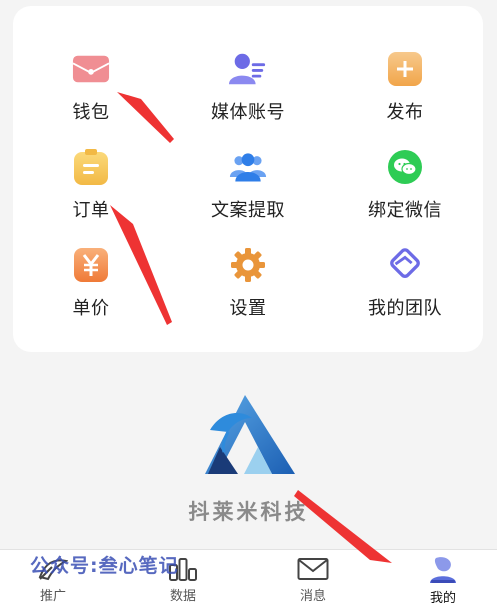 The image size is (497, 603). What do you see at coordinates (405, 188) in the screenshot?
I see `menu-item-bind-wechat: 绑定微信` at bounding box center [405, 188].